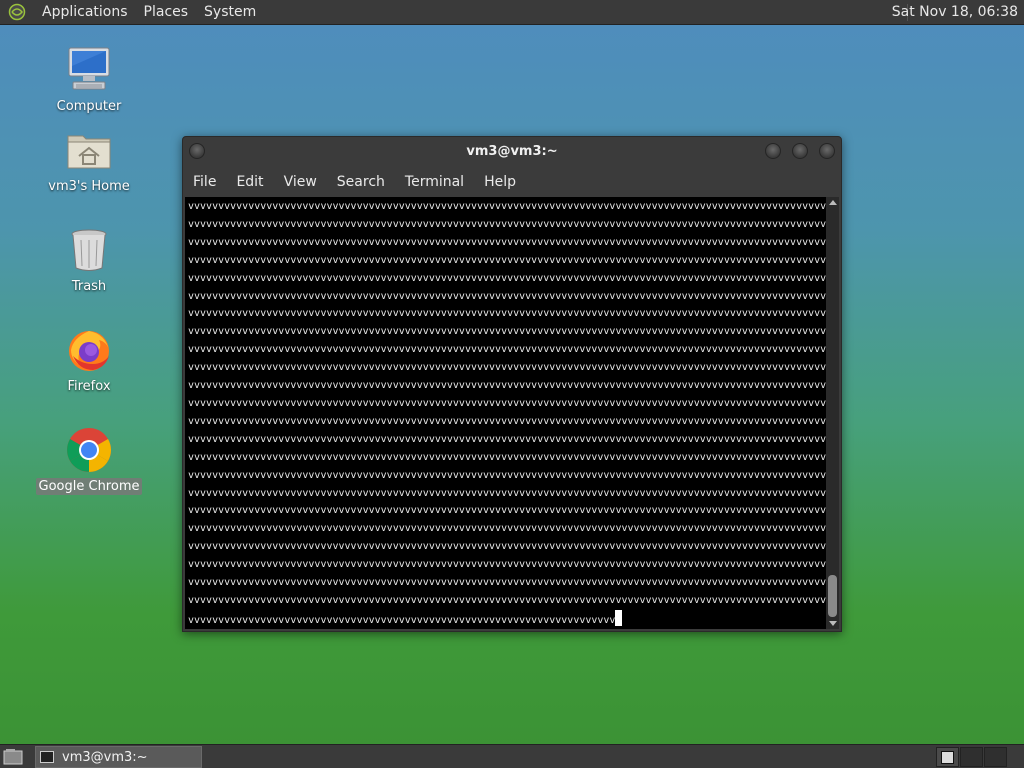 This screenshot has height=768, width=1024. Describe the element at coordinates (166, 12) in the screenshot. I see `menu-places: Places` at that location.